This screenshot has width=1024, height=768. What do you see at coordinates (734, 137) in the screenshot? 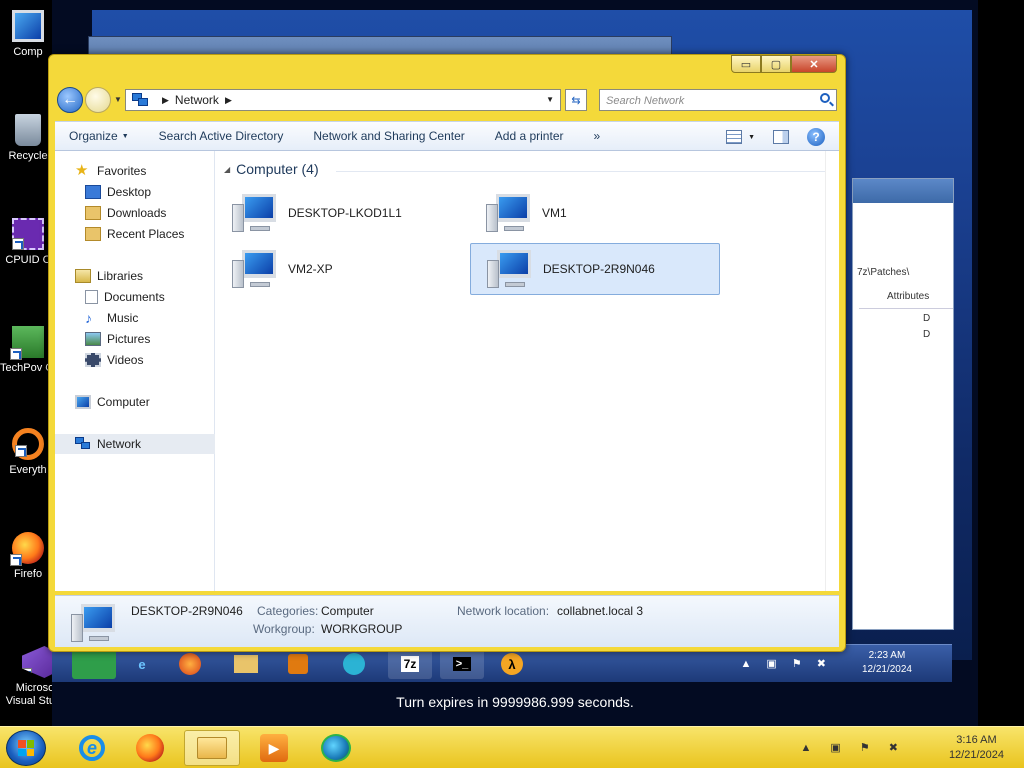
I see `view-options-icon` at bounding box center [734, 137].